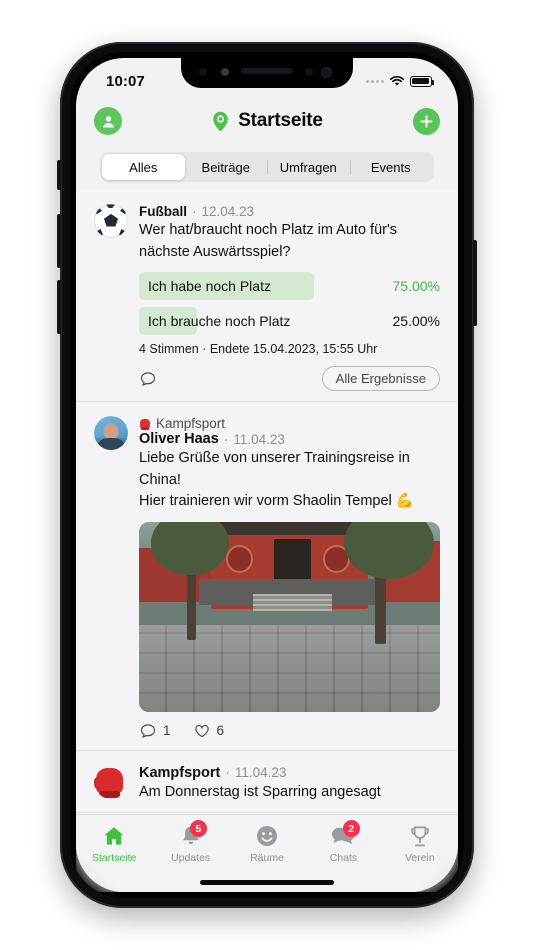 The width and height of the screenshot is (534, 950). I want to click on poll-option-row: Ich brauche noch Platz 25.00%, so click(289, 321).